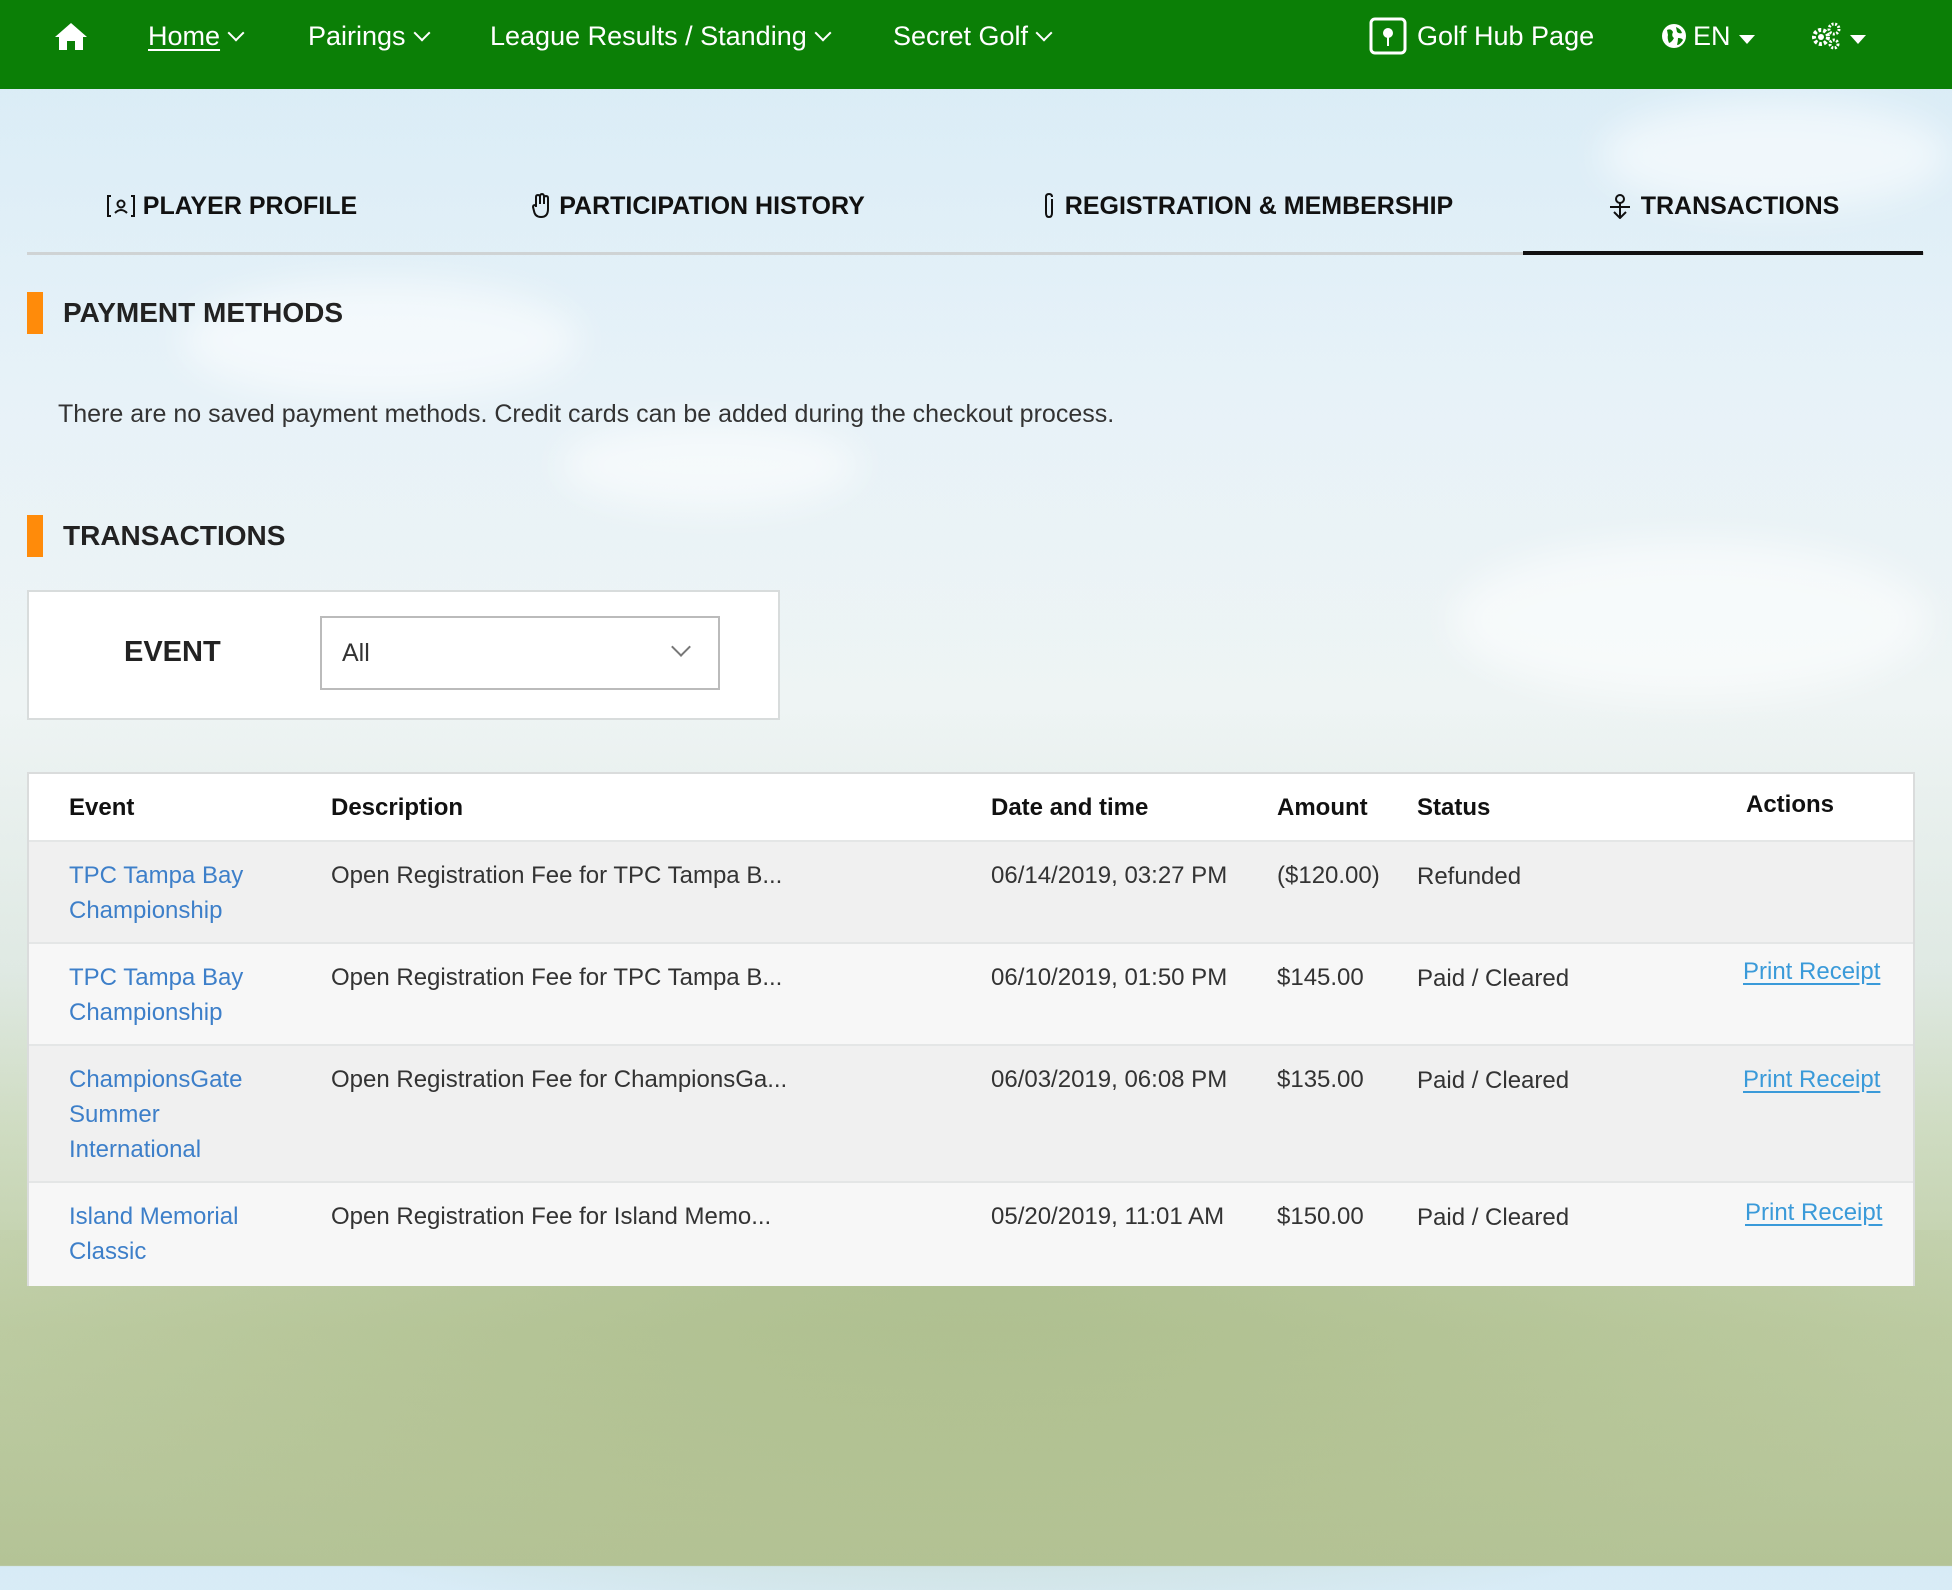 The image size is (1952, 1590). I want to click on event-link-line: Summer, so click(114, 1114).